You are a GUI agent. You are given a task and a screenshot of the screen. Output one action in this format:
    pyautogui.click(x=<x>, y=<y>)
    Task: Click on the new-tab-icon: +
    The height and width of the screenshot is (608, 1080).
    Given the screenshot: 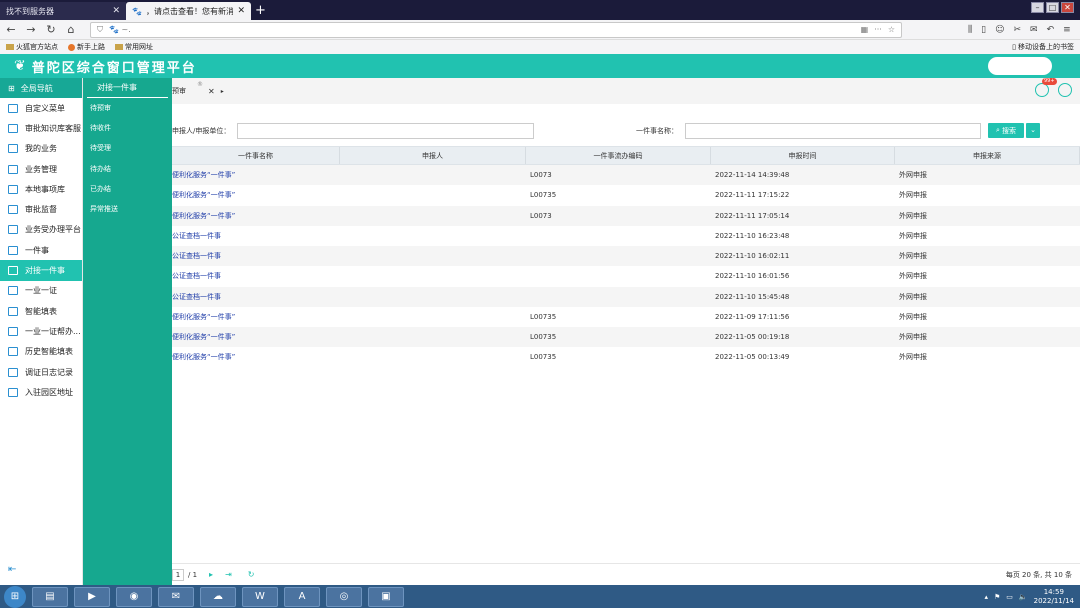 What is the action you would take?
    pyautogui.click(x=260, y=11)
    